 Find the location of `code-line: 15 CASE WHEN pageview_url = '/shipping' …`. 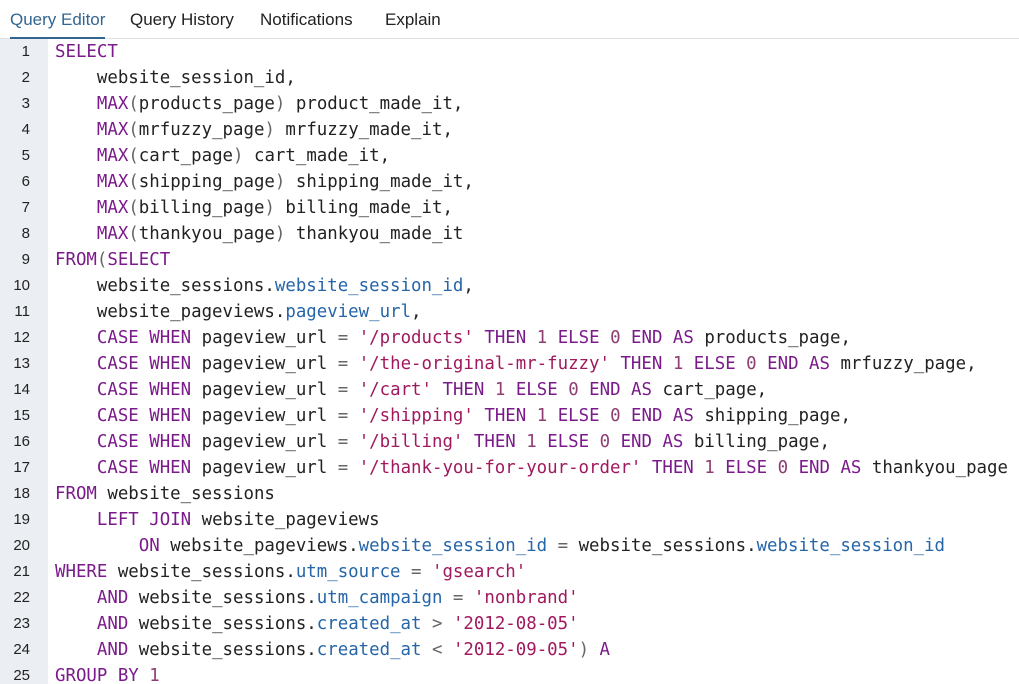

code-line: 15 CASE WHEN pageview_url = '/shipping' … is located at coordinates (509, 416).